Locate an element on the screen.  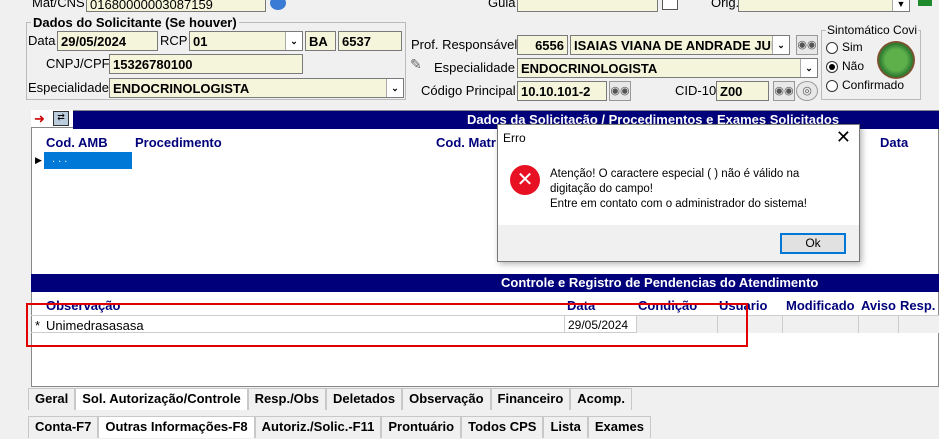
row-aviso is located at coordinates (878, 324).